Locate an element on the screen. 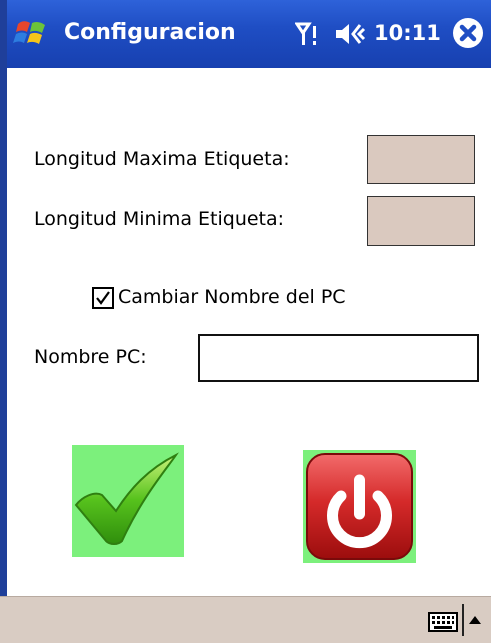 This screenshot has width=491, height=643. up-arrow-icon is located at coordinates (475, 620).